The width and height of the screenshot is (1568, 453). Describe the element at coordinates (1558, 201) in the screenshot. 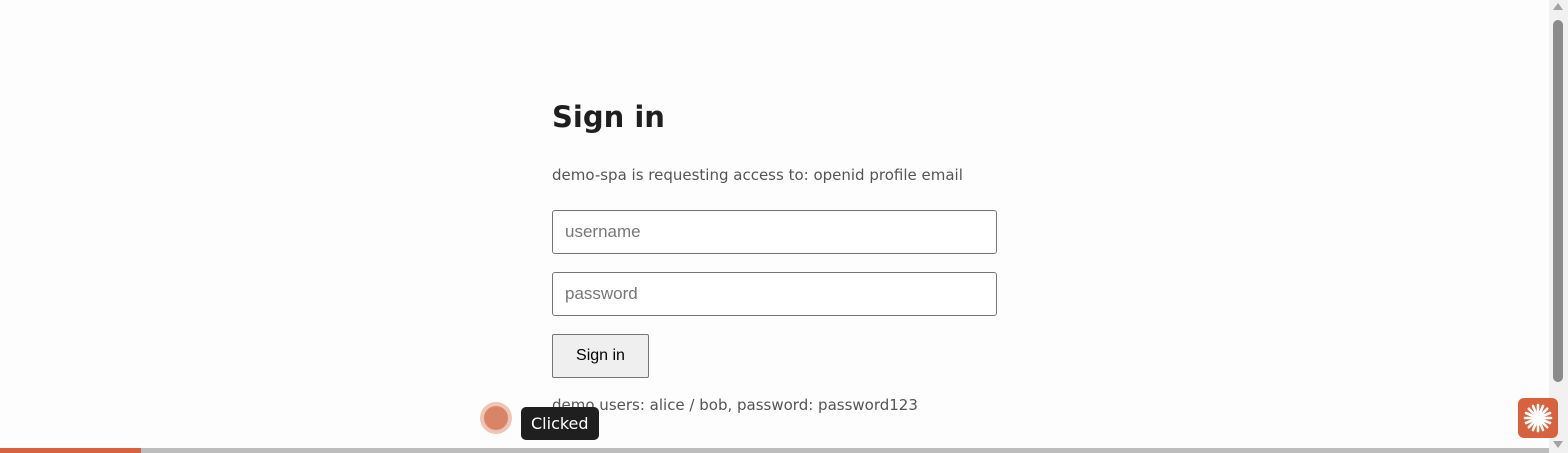

I see `scrollbar-thumb` at that location.